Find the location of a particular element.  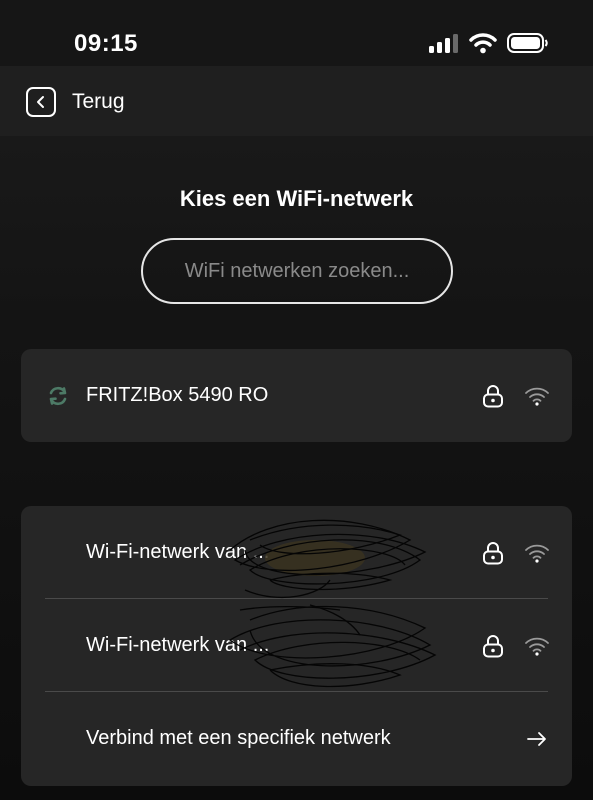

status-icons is located at coordinates (489, 43).